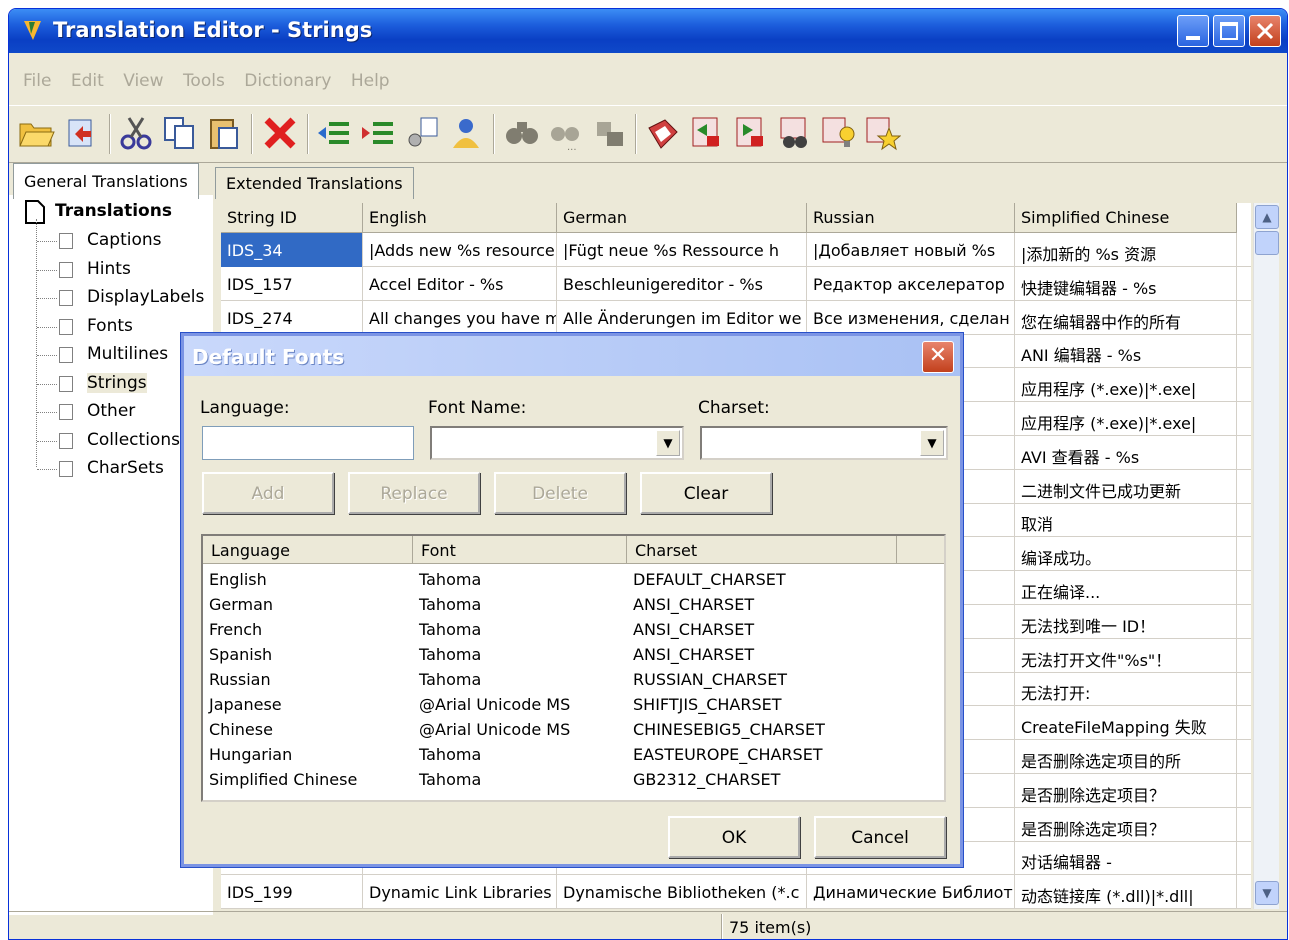 The width and height of the screenshot is (1289, 940). Describe the element at coordinates (460, 317) in the screenshot. I see `table-cell: All changes you have made` at that location.